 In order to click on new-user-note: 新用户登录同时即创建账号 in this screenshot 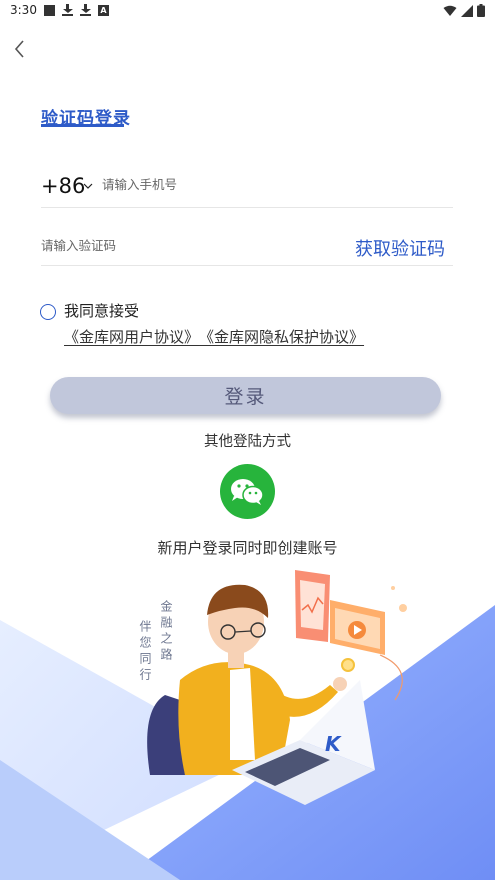, I will do `click(247, 548)`.